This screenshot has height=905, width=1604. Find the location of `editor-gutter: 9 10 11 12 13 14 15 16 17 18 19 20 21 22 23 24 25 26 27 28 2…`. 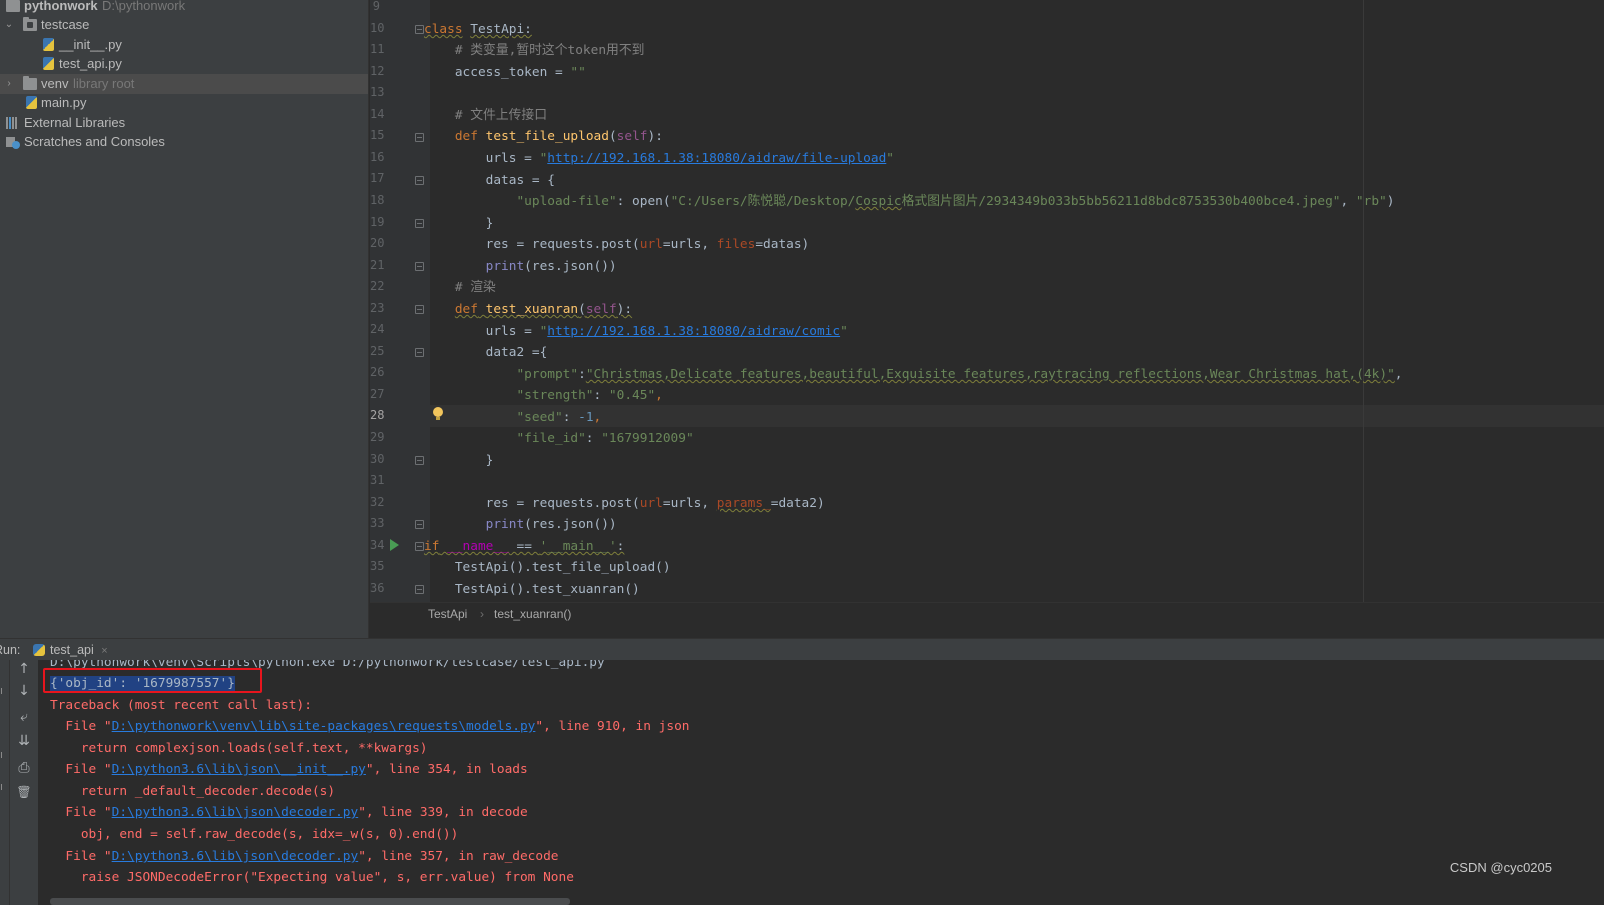

editor-gutter: 9 10 11 12 13 14 15 16 17 18 19 20 21 22 23 24 25 26 27 28 2… is located at coordinates (406, 301).